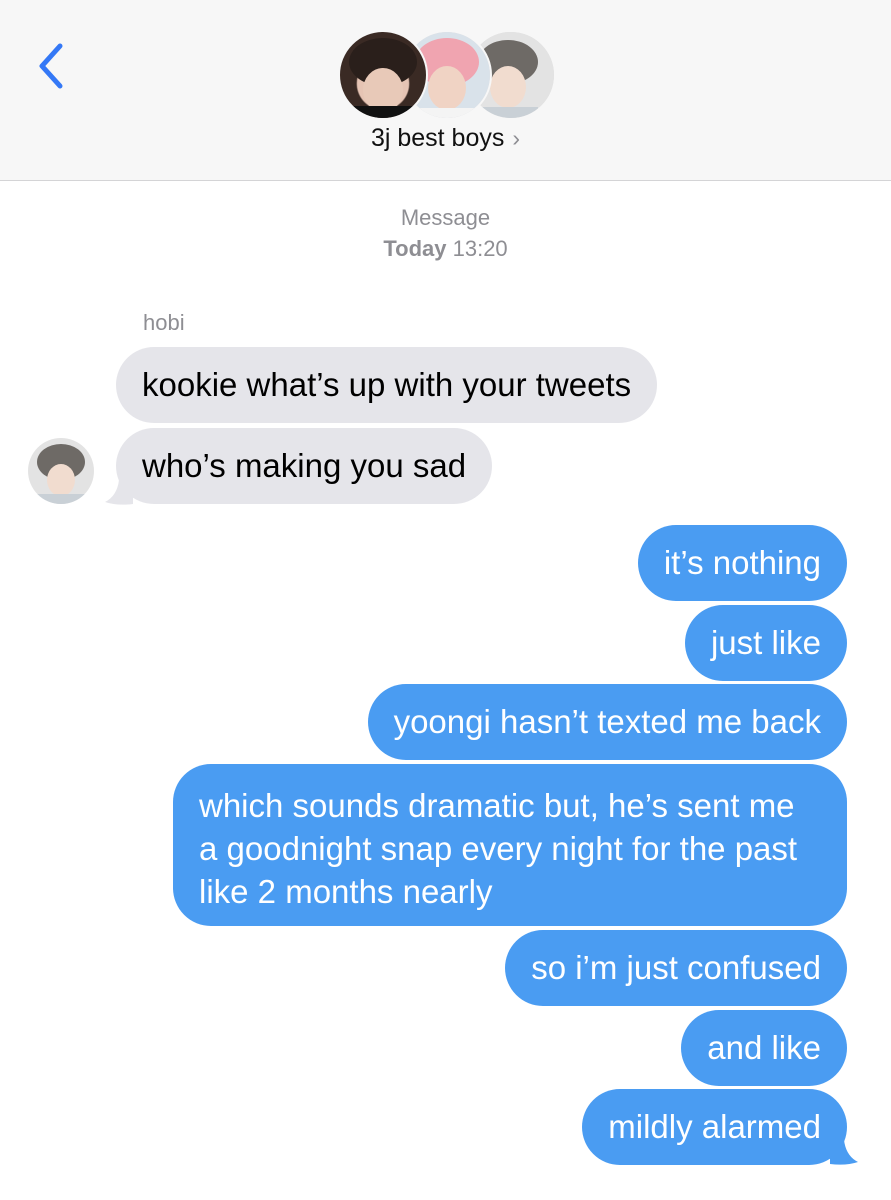  What do you see at coordinates (437, 138) in the screenshot?
I see `group-name: 3j best boys` at bounding box center [437, 138].